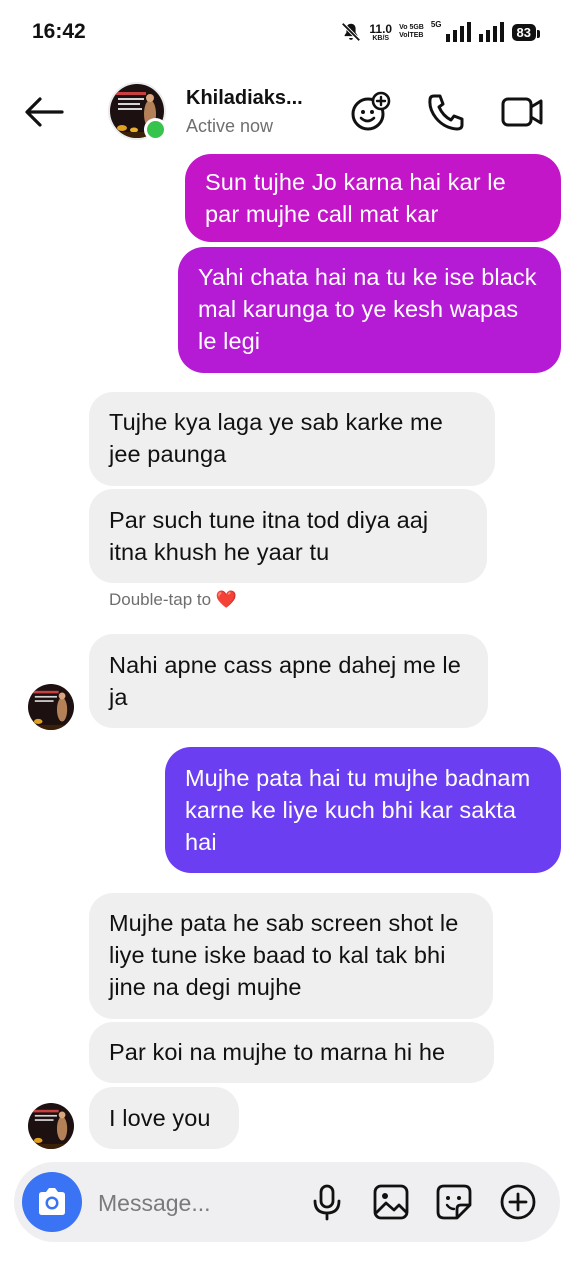 This screenshot has height=1280, width=574. Describe the element at coordinates (491, 32) in the screenshot. I see `signal-bars-2-icon` at that location.